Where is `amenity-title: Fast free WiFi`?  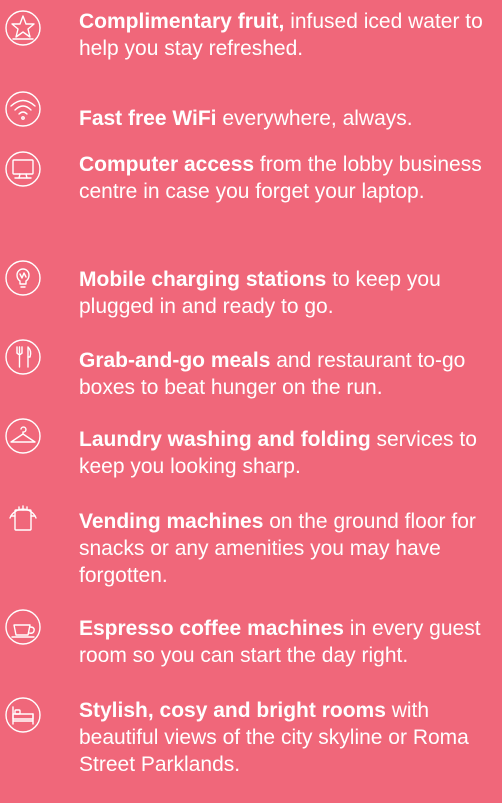 amenity-title: Fast free WiFi is located at coordinates (148, 118).